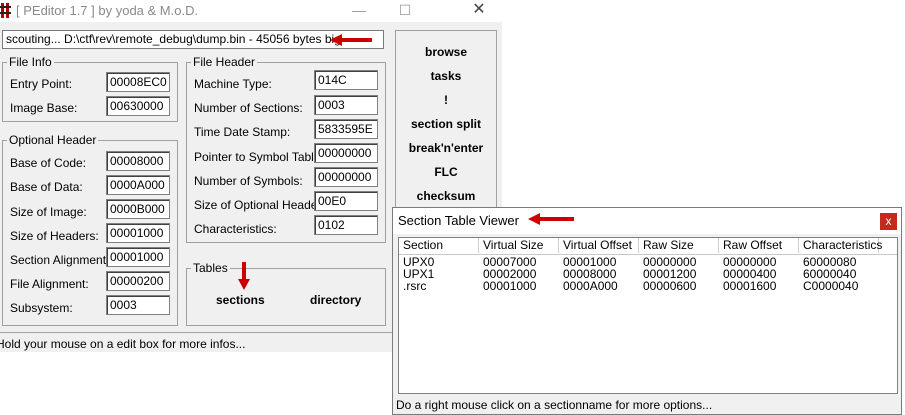 Image resolution: width=905 pixels, height=415 pixels. What do you see at coordinates (346, 177) in the screenshot?
I see `number-of-symbols-field: 00000000` at bounding box center [346, 177].